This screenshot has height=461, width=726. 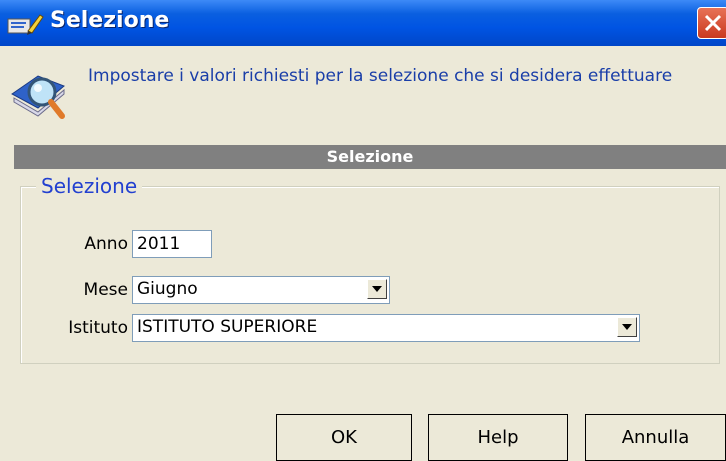 What do you see at coordinates (167, 289) in the screenshot?
I see `mese-value: Giugno` at bounding box center [167, 289].